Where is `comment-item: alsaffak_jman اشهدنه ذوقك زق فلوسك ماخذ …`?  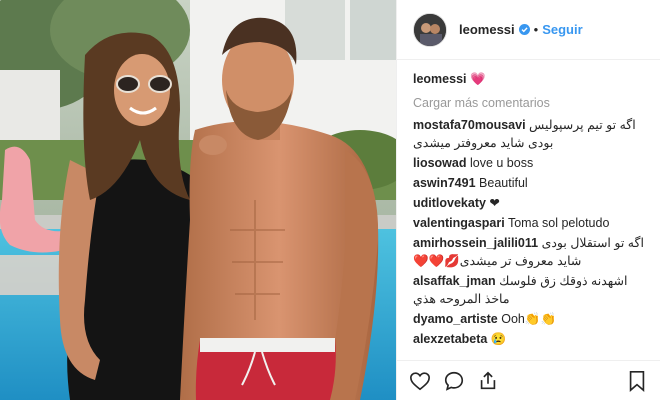 comment-item: alsaffak_jman اشهدنه ذوقك زق فلوسك ماخذ … is located at coordinates (536, 290).